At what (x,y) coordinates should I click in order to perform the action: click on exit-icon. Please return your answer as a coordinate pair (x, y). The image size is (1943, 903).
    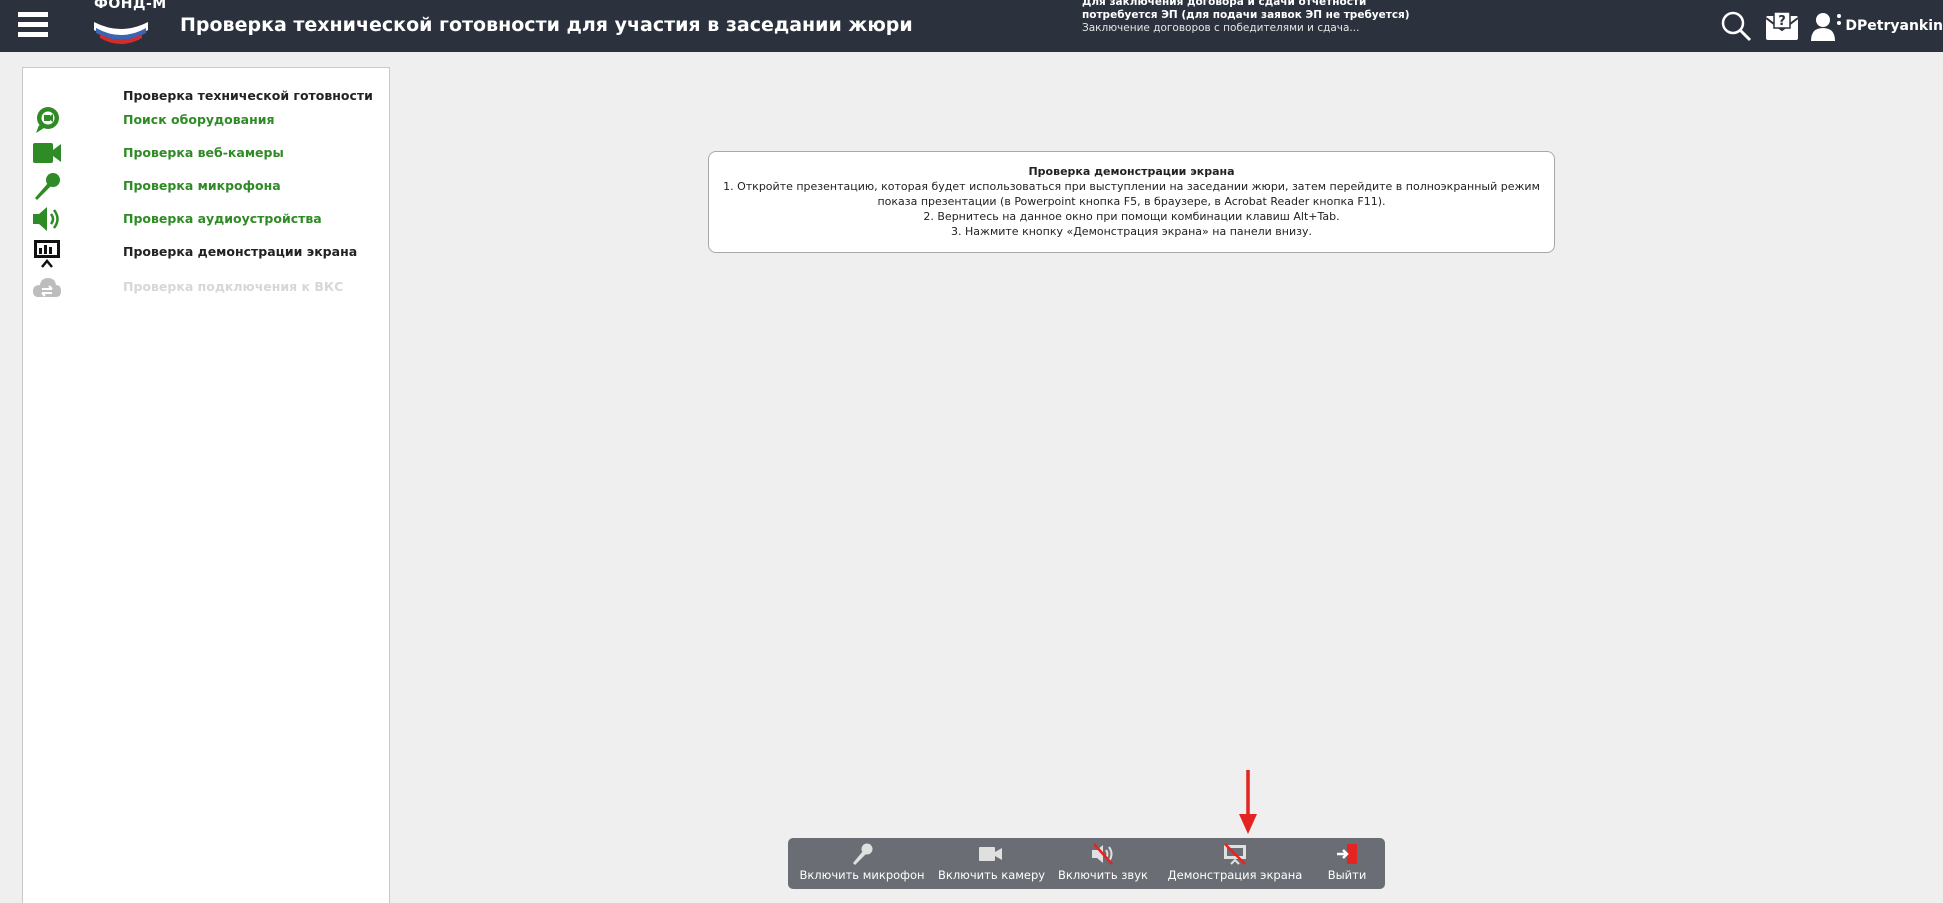
    Looking at the image, I should click on (1347, 854).